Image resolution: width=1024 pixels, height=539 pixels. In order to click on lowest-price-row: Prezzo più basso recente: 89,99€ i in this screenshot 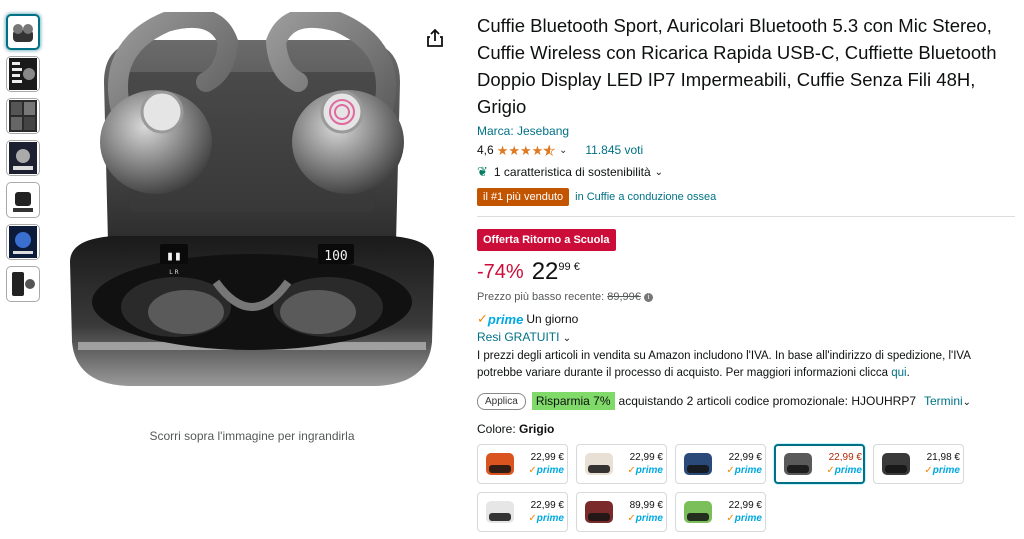, I will do `click(747, 297)`.